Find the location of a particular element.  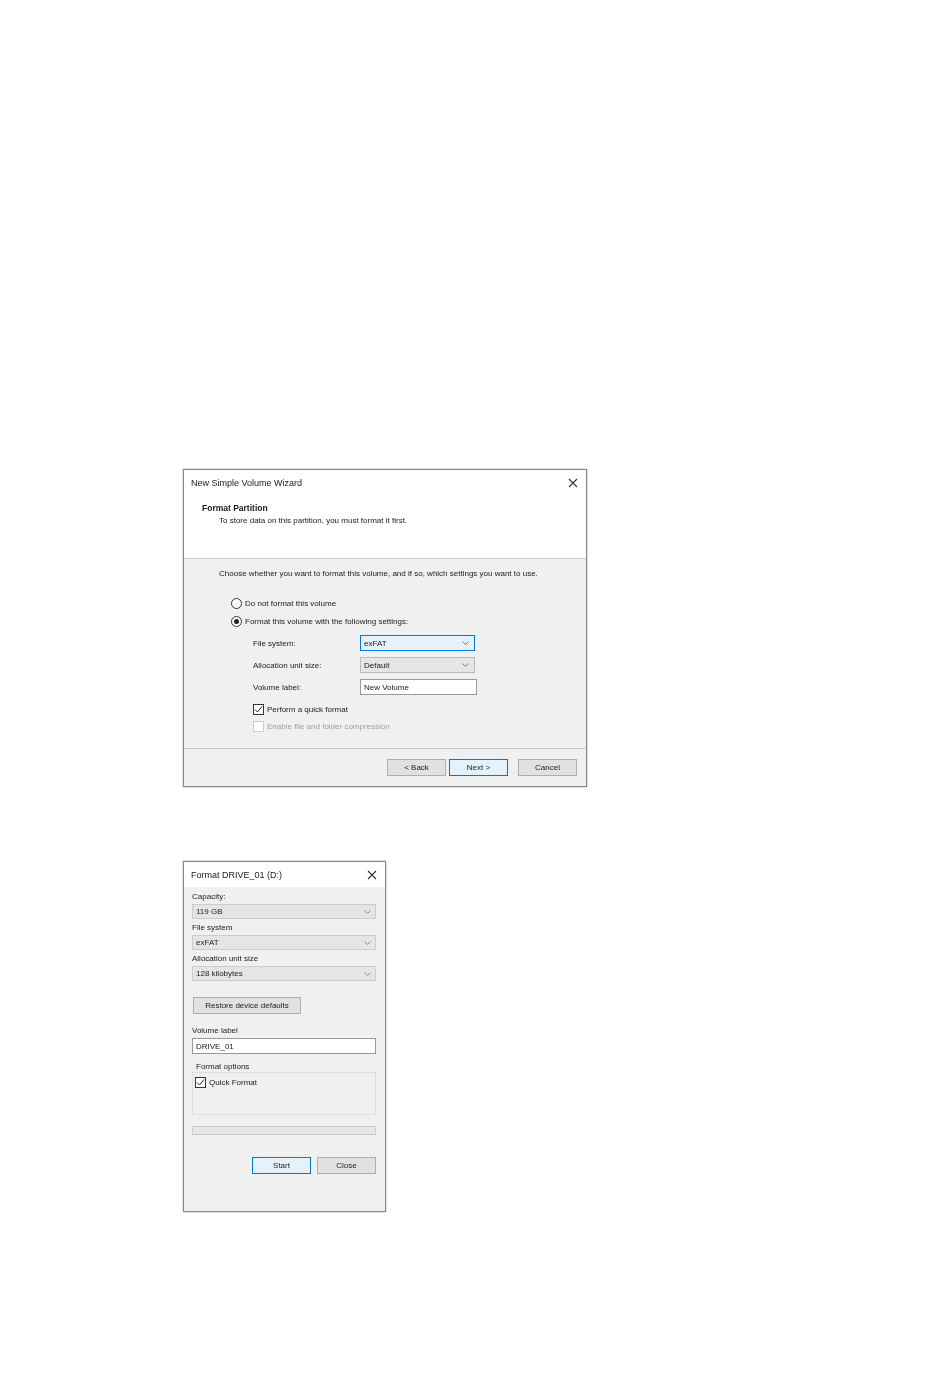

dialog-button: Start is located at coordinates (281, 1165).